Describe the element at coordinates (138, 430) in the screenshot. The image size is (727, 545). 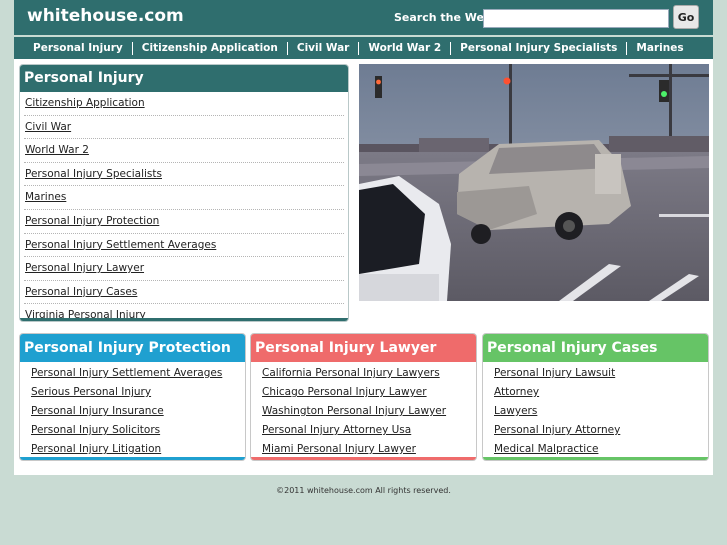
I see `box-link: Personal Injury Solicitors` at that location.